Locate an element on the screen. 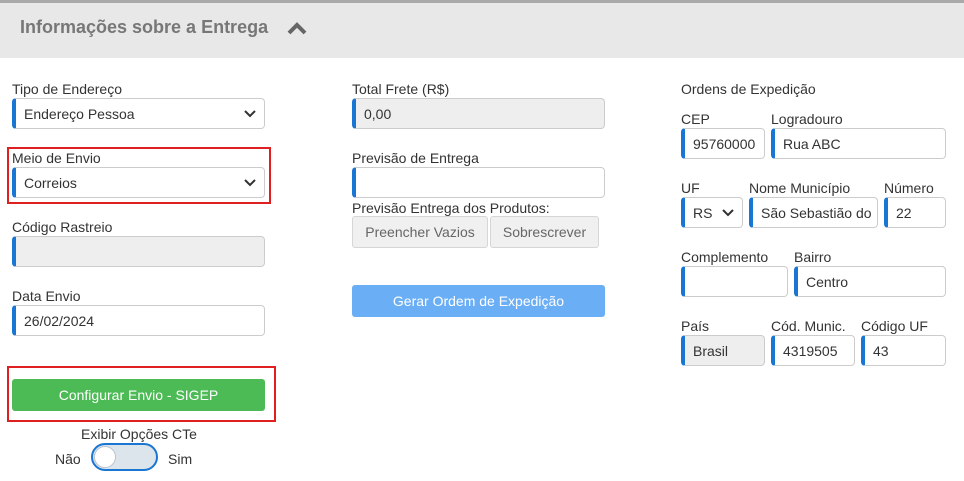 Image resolution: width=964 pixels, height=481 pixels. pais-value: Brasil is located at coordinates (711, 350).